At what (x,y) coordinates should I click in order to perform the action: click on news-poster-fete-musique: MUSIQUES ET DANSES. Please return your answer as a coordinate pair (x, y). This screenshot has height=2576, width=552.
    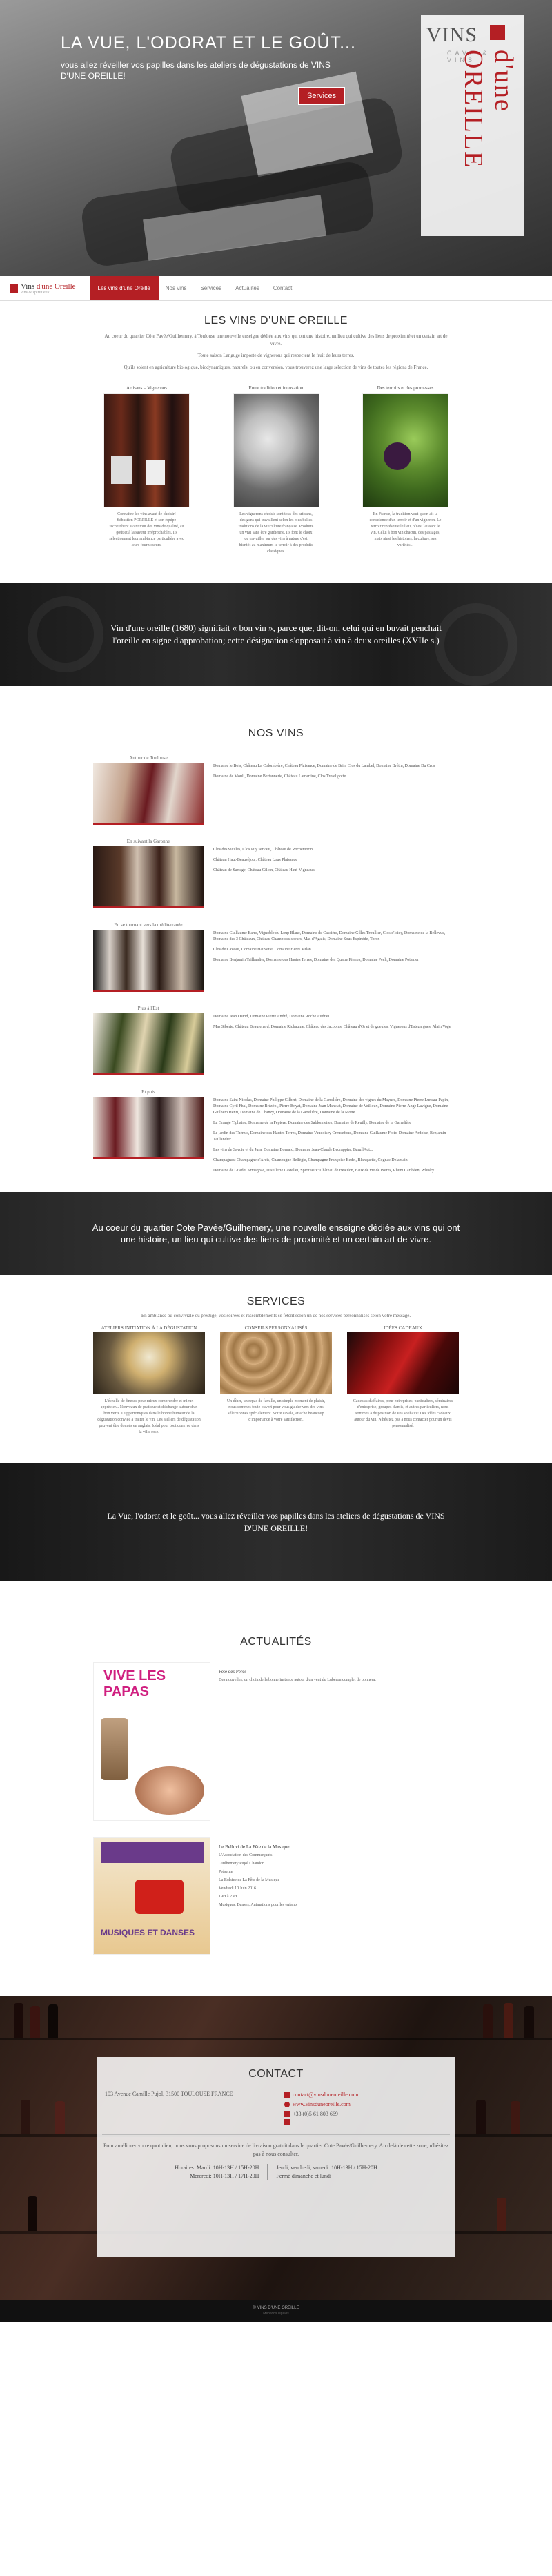
    Looking at the image, I should click on (151, 1896).